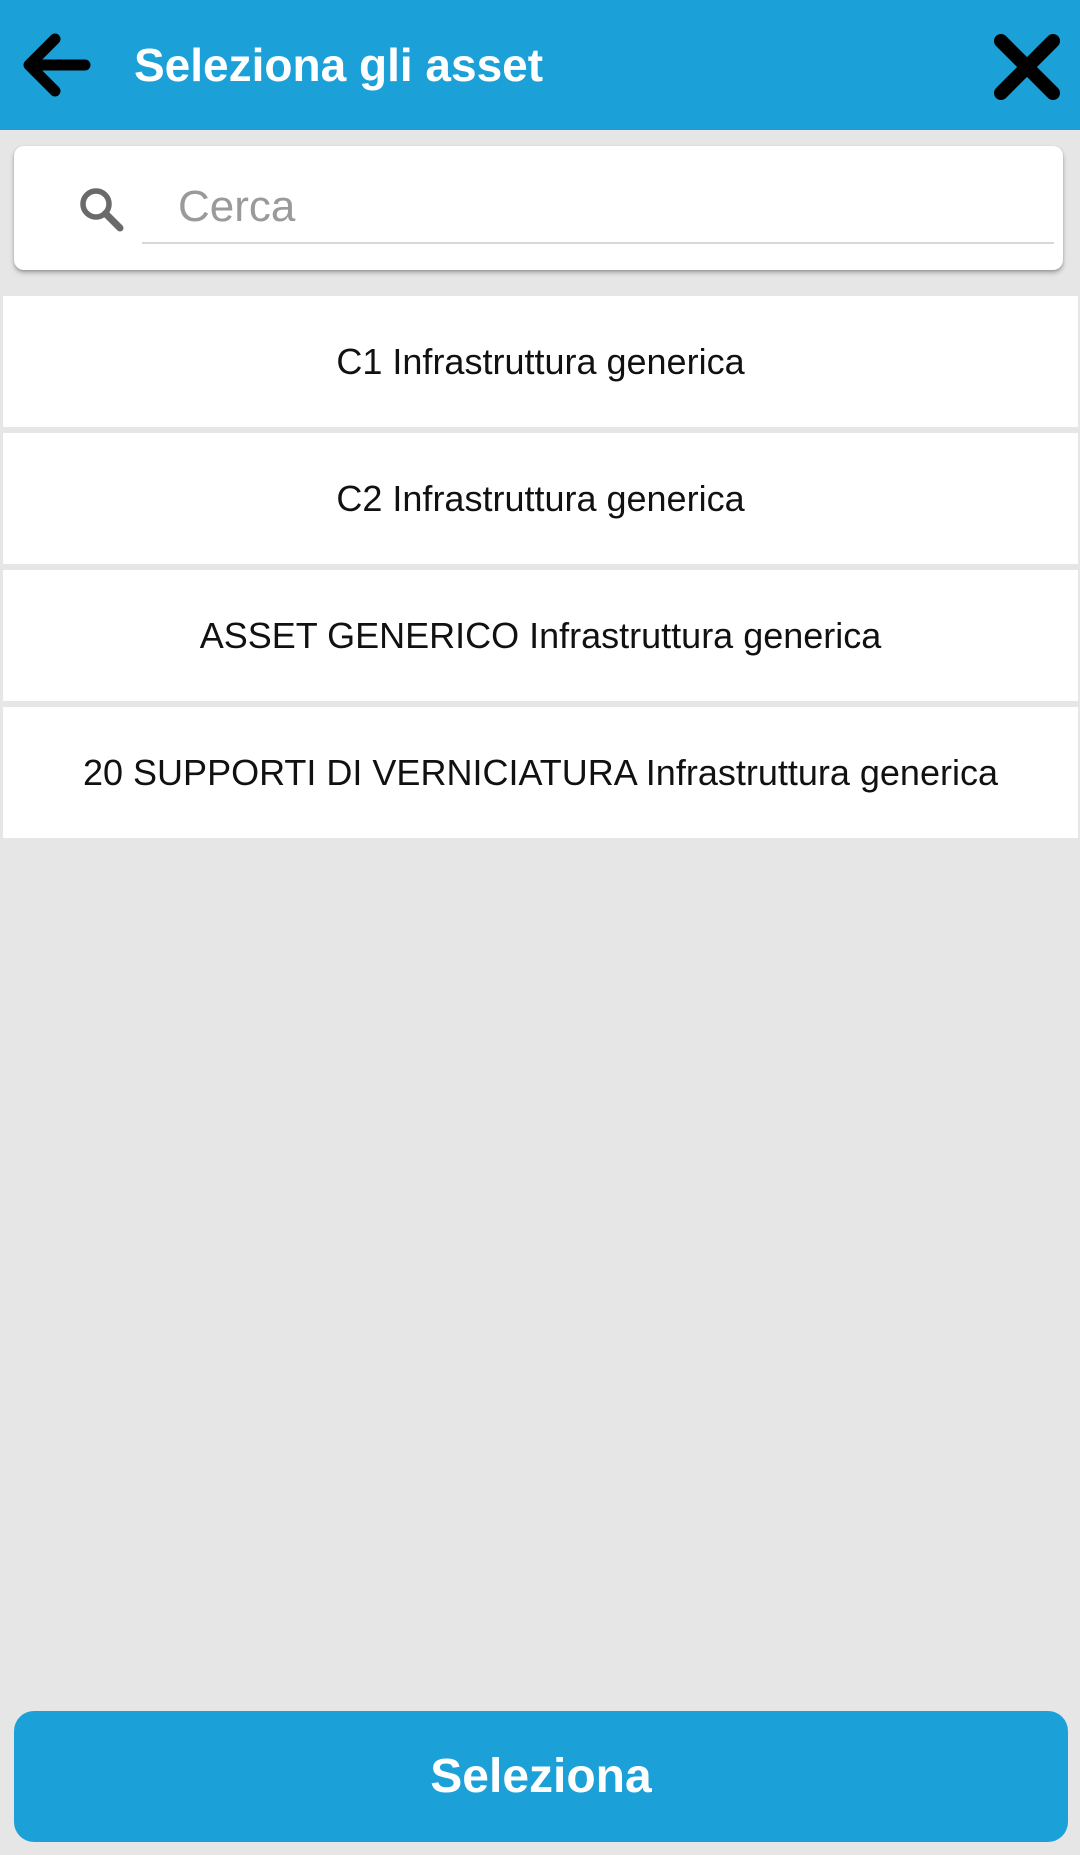 The image size is (1080, 1855). I want to click on close-icon, so click(1027, 67).